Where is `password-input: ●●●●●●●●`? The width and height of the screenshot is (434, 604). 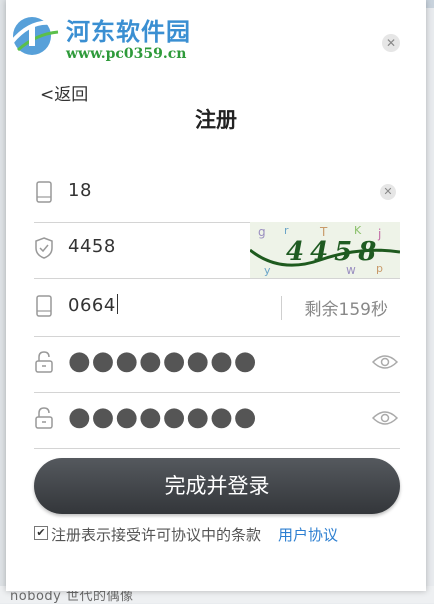
password-input: ●●●●●●●● is located at coordinates (163, 361).